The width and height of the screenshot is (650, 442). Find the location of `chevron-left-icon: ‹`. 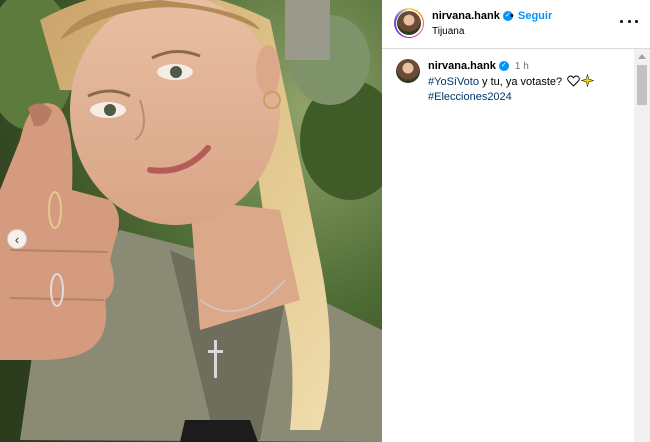

chevron-left-icon: ‹ is located at coordinates (17, 239).